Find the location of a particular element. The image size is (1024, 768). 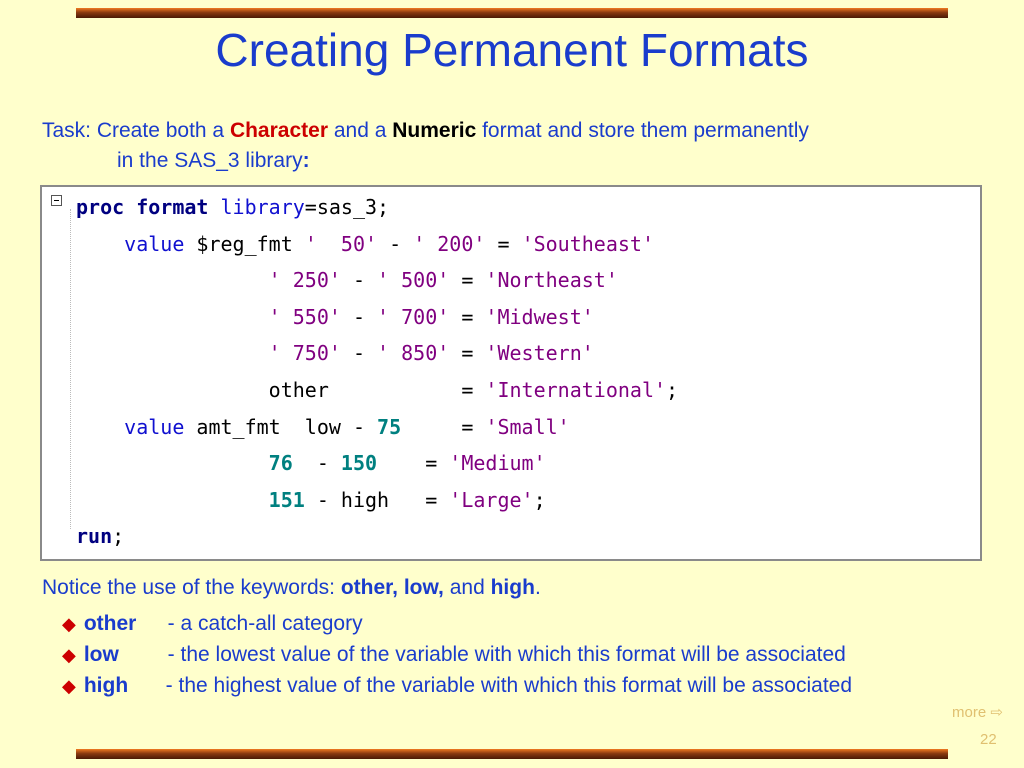

code-line: other = 'International'; is located at coordinates (377, 390).